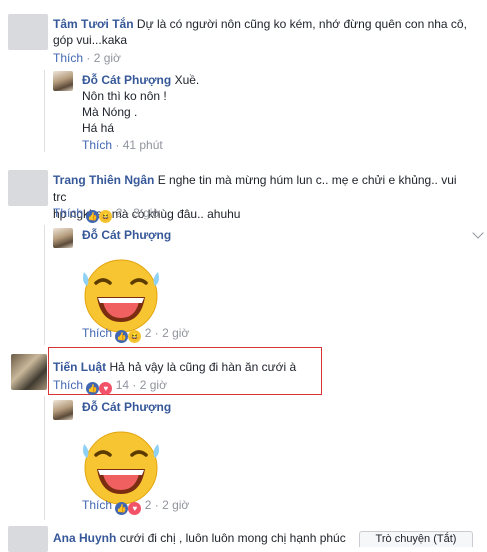 This screenshot has height=552, width=487. I want to click on comment-actions: Thích · 2 giờ, so click(87, 58).